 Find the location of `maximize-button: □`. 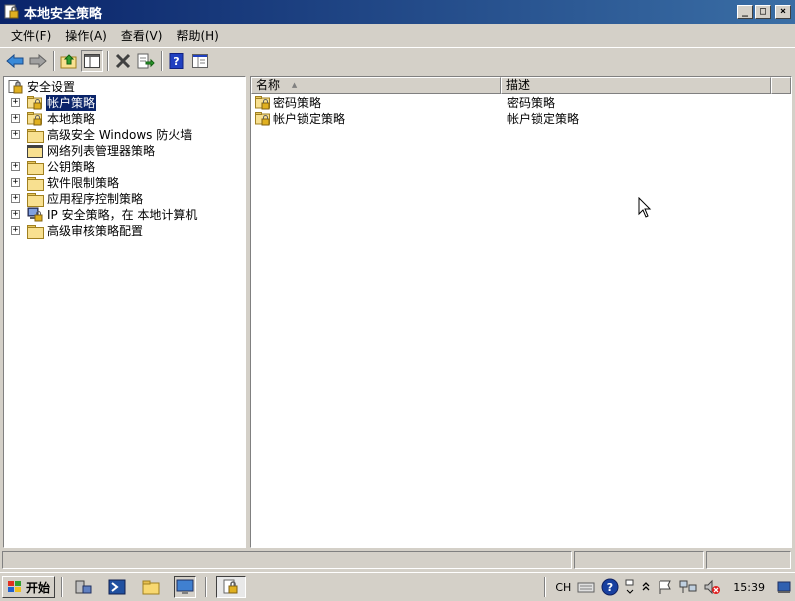

maximize-button: □ is located at coordinates (763, 12).